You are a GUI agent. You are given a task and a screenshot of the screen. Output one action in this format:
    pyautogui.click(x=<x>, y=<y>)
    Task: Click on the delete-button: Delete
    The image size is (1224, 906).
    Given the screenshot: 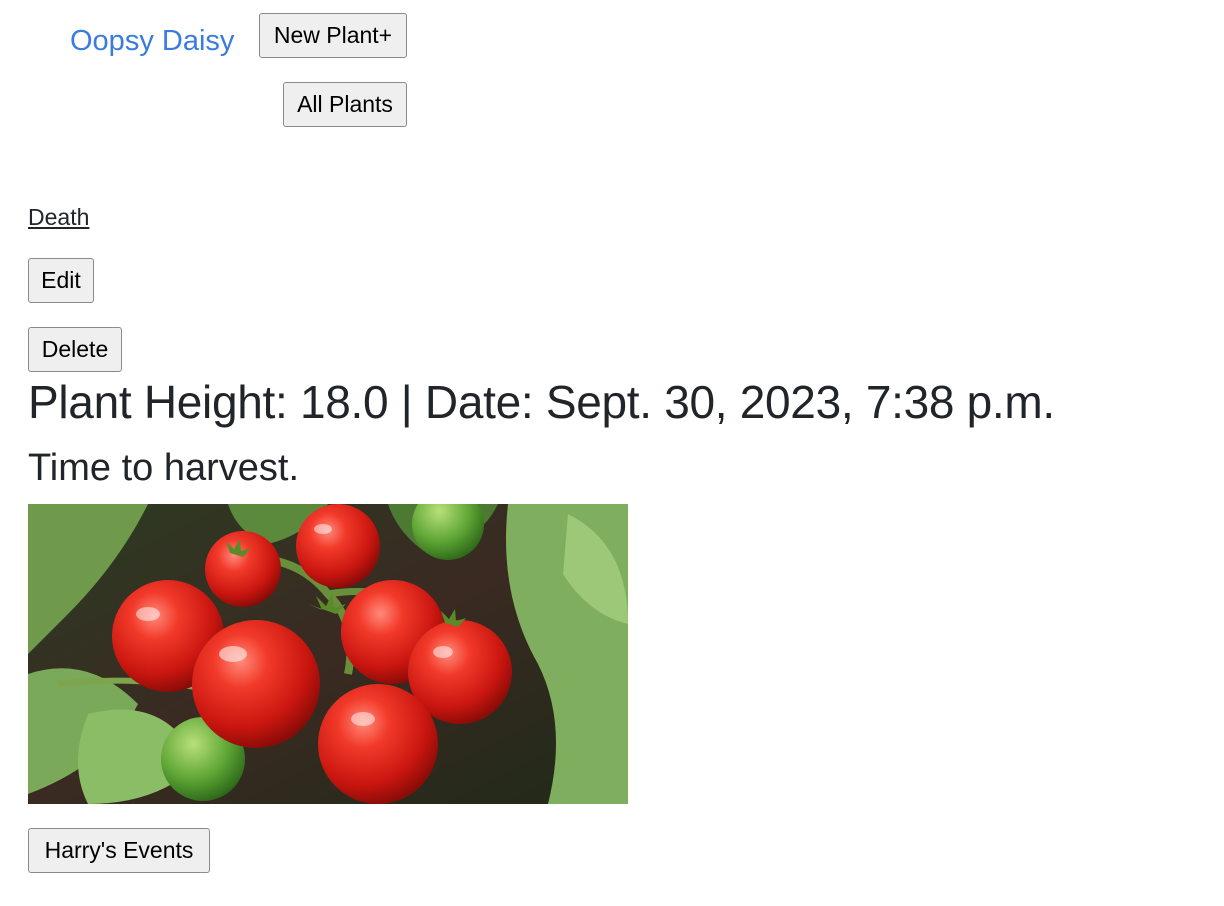 What is the action you would take?
    pyautogui.click(x=75, y=349)
    